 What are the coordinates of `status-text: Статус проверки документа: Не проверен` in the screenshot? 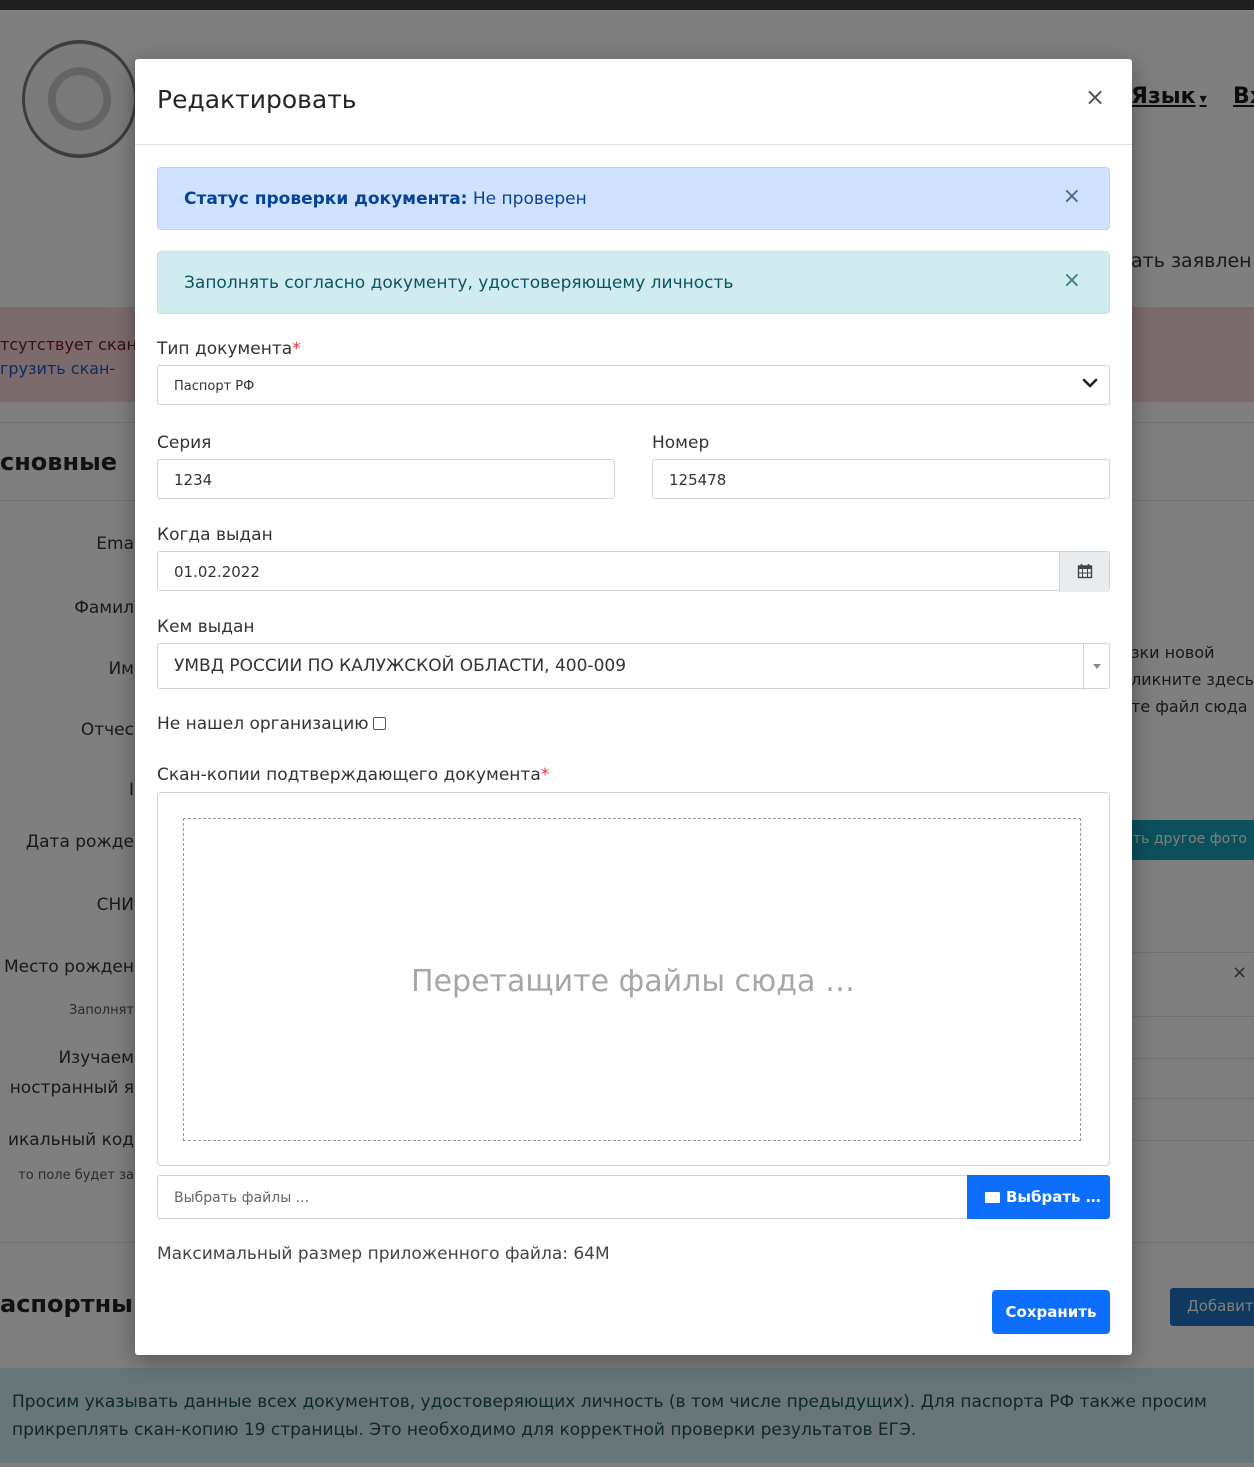 It's located at (385, 199).